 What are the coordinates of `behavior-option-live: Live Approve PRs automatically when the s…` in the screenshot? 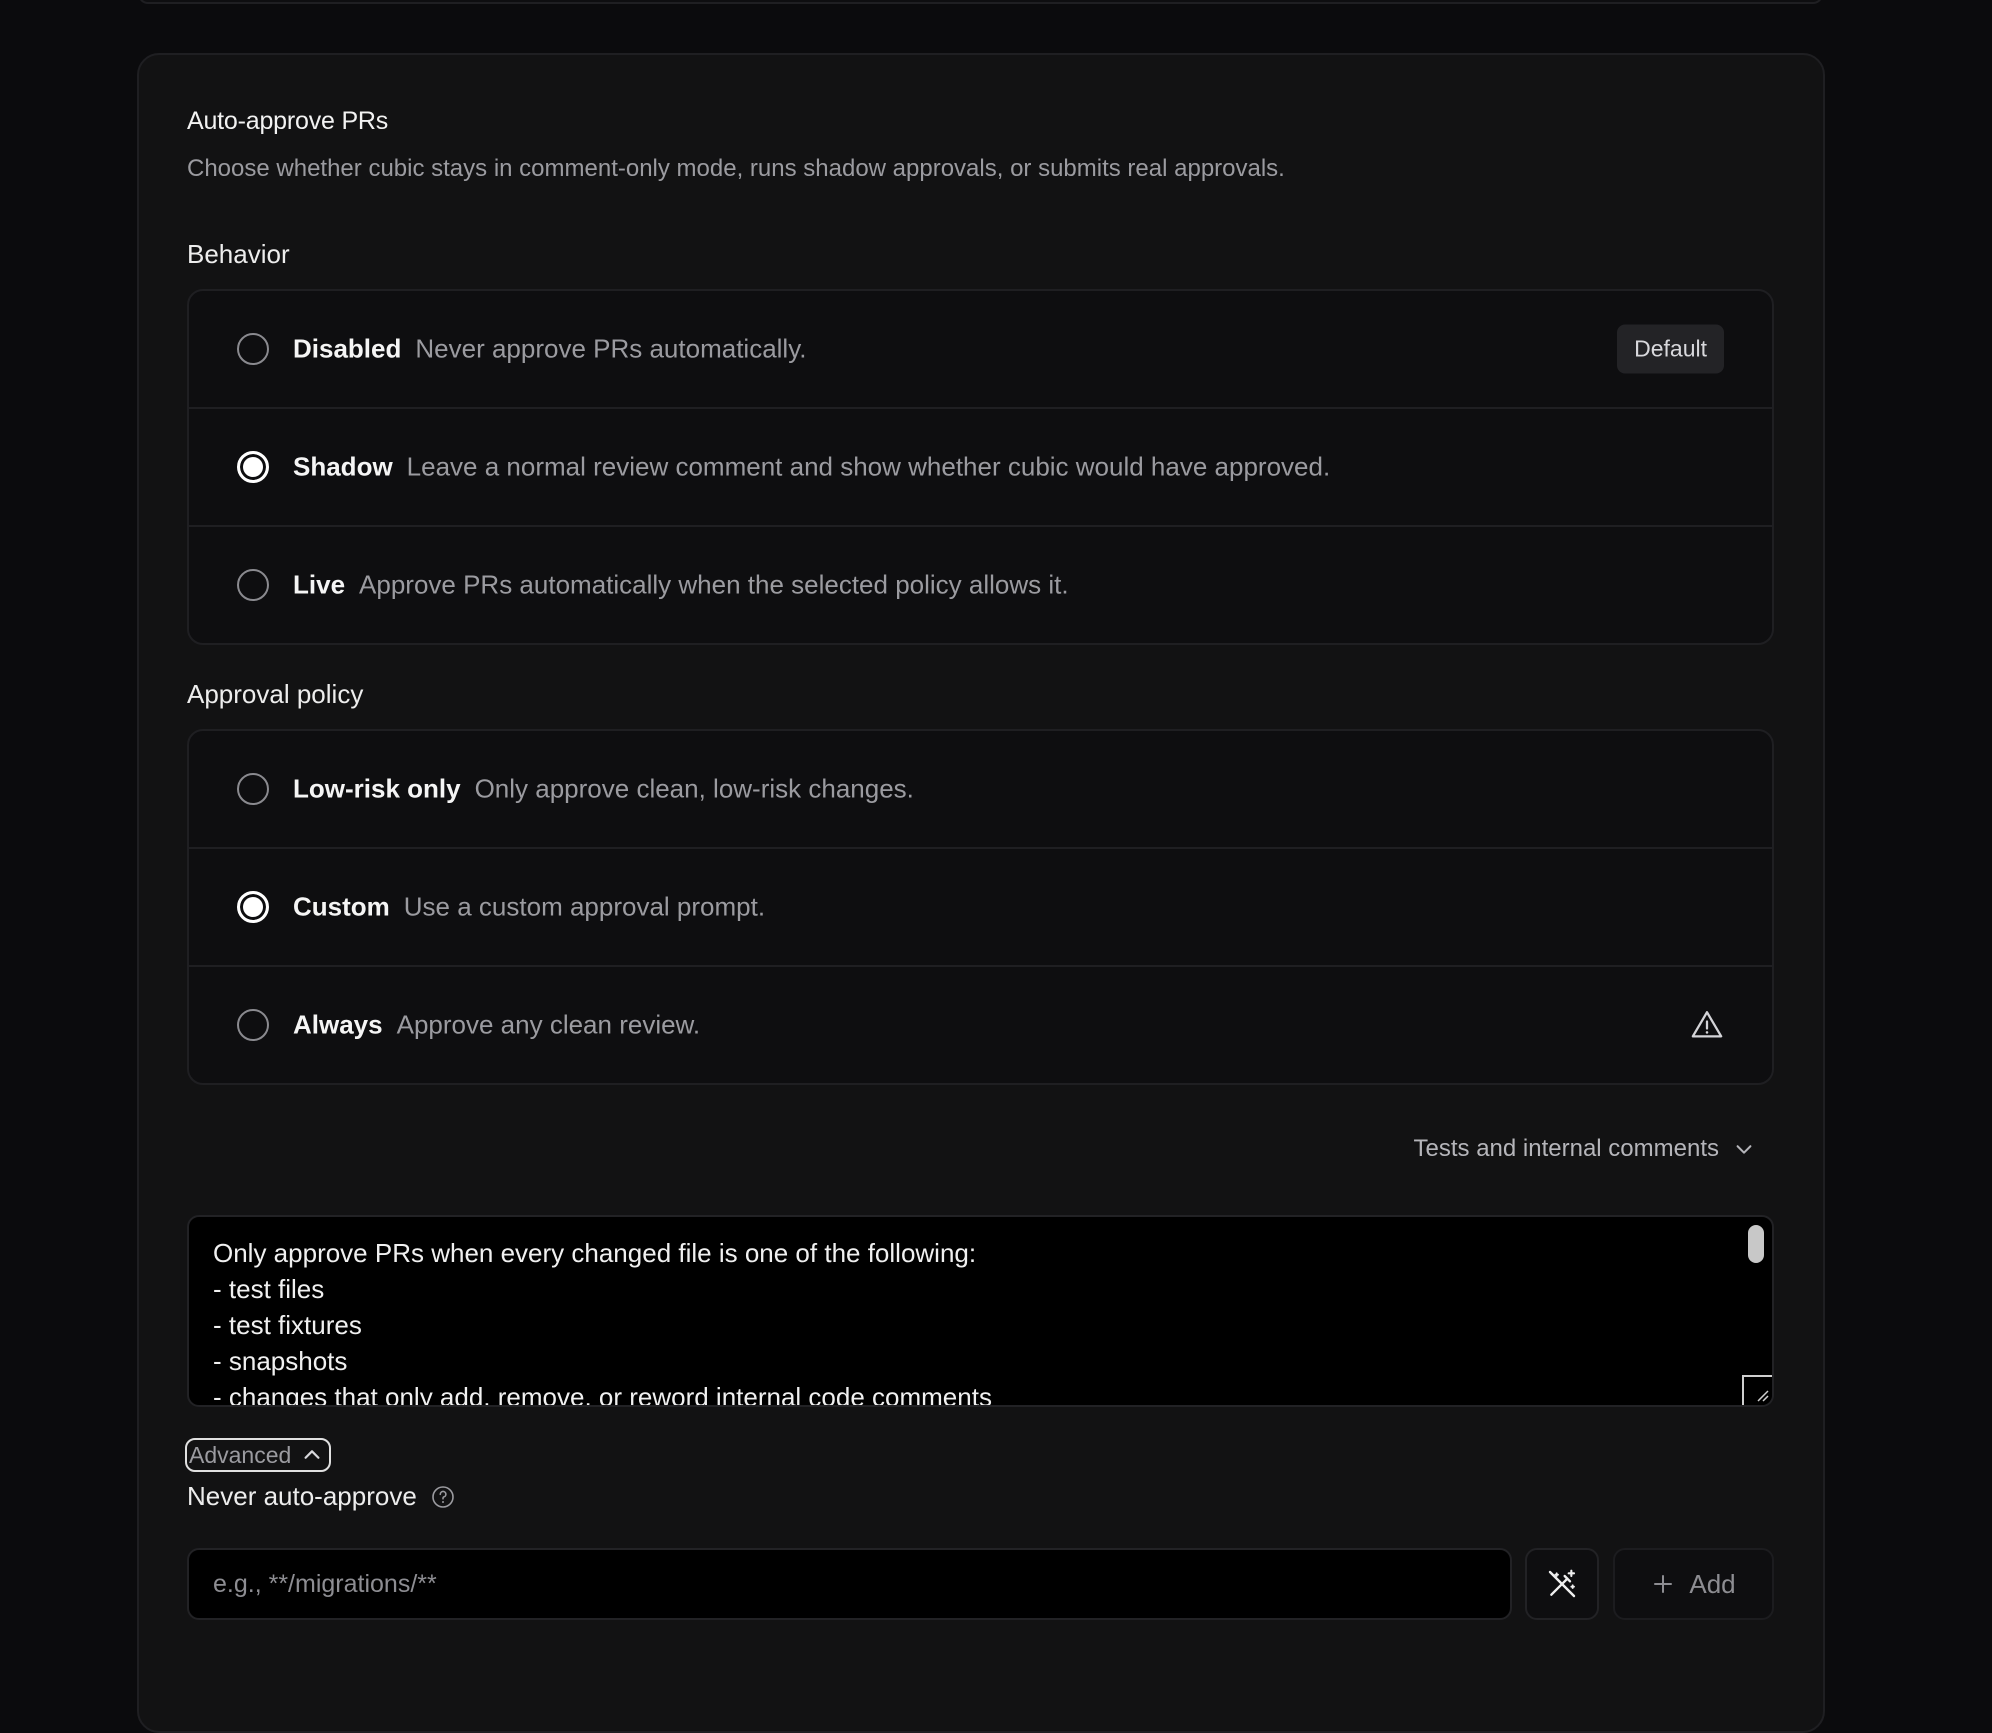 It's located at (980, 585).